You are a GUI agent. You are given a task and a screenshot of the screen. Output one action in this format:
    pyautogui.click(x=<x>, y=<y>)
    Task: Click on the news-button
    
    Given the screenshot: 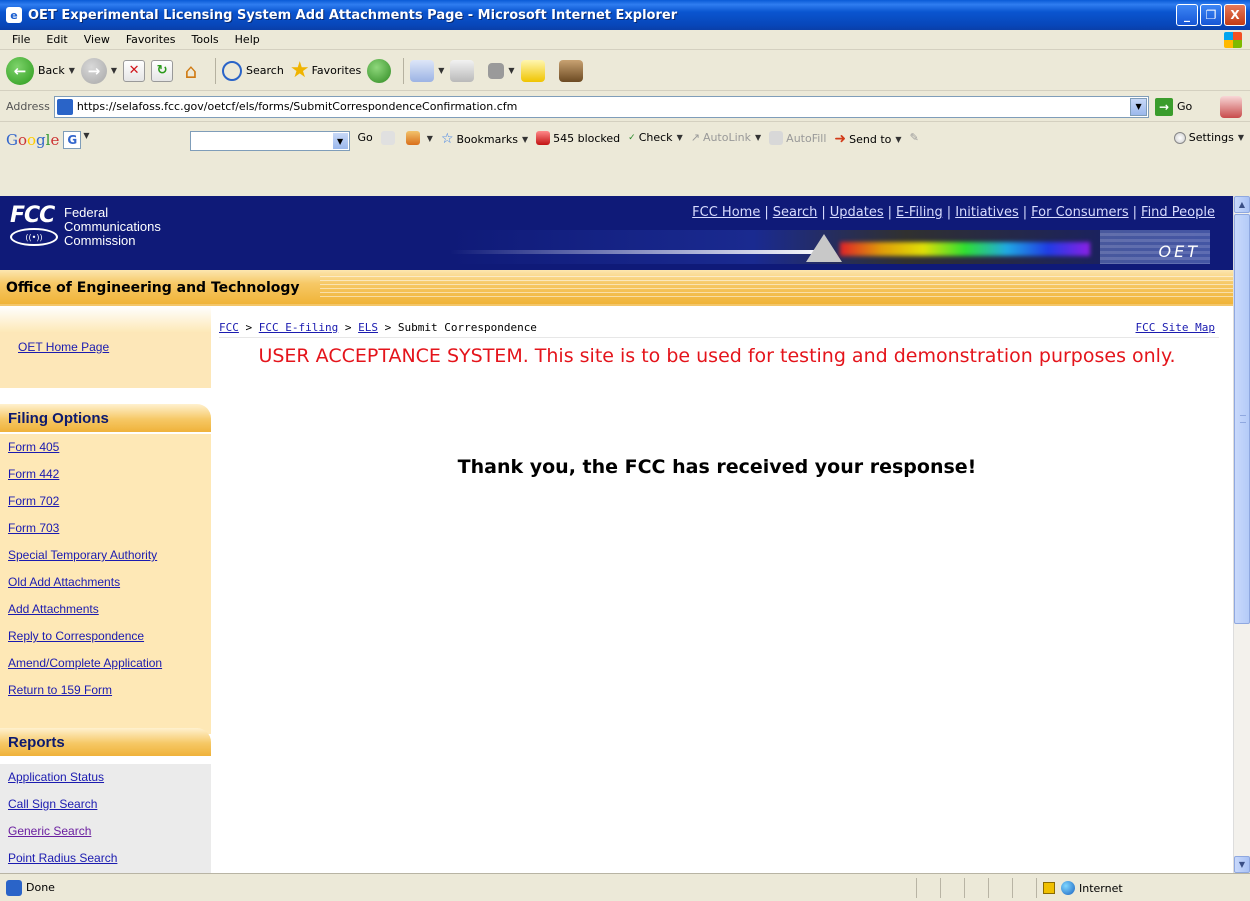 What is the action you would take?
    pyautogui.click(x=389, y=138)
    